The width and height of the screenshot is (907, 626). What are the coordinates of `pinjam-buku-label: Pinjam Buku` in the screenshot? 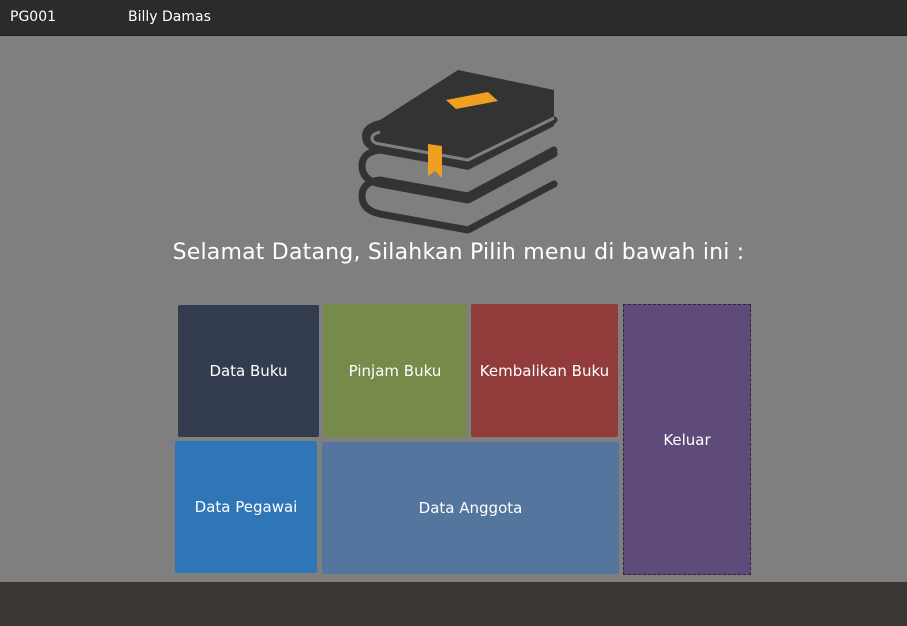 It's located at (395, 370).